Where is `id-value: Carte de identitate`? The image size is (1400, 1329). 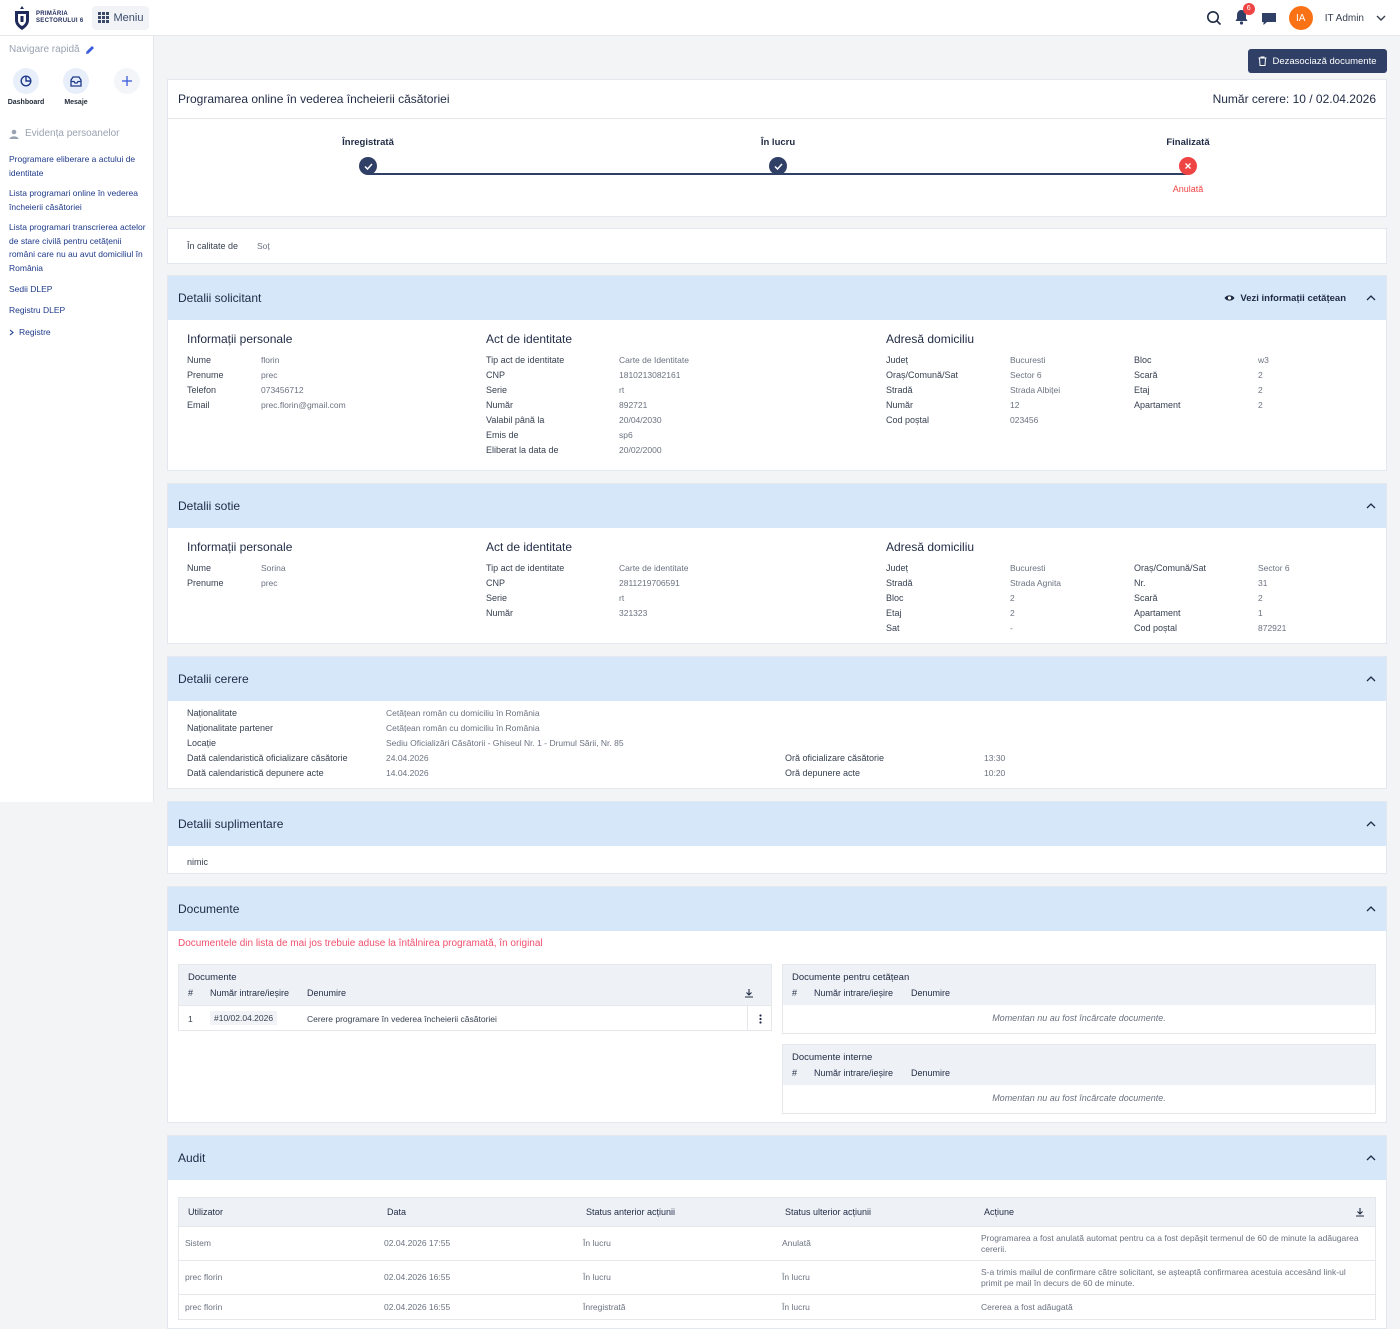
id-value: Carte de identitate is located at coordinates (654, 568).